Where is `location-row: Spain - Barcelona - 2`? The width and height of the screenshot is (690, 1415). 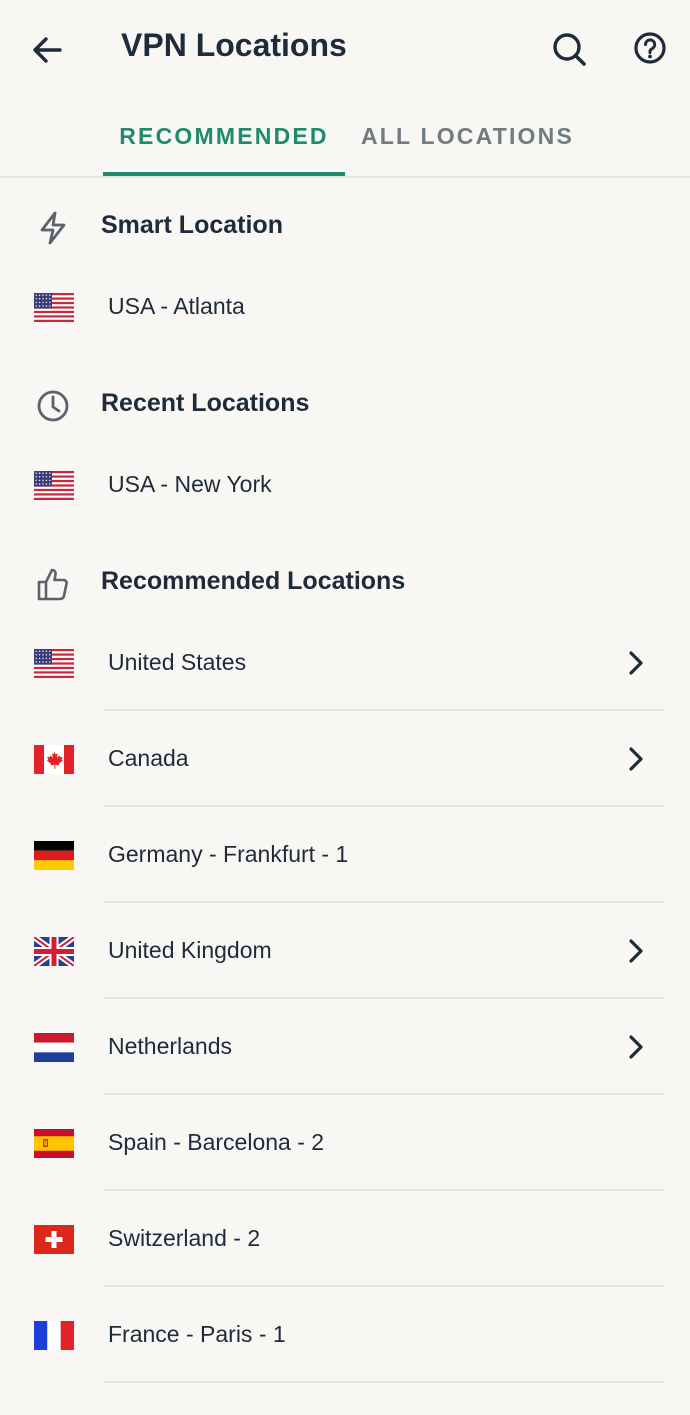
location-row: Spain - Barcelona - 2 is located at coordinates (345, 1143).